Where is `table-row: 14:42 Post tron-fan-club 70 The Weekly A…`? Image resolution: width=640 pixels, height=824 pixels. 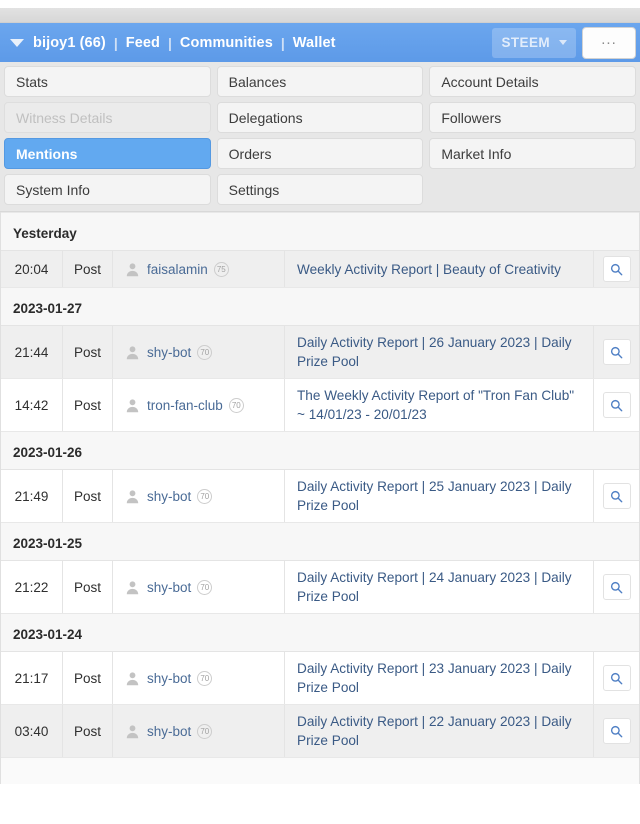 table-row: 14:42 Post tron-fan-club 70 The Weekly A… is located at coordinates (320, 405).